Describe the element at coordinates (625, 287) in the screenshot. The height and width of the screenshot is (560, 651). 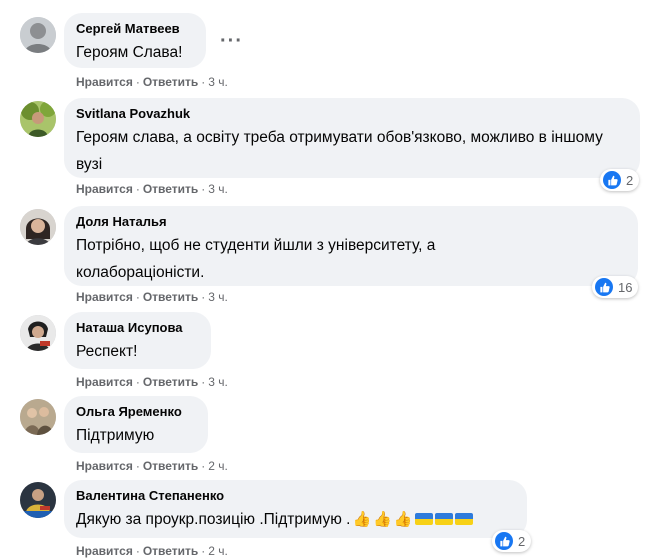
I see `reaction-number: 16` at that location.